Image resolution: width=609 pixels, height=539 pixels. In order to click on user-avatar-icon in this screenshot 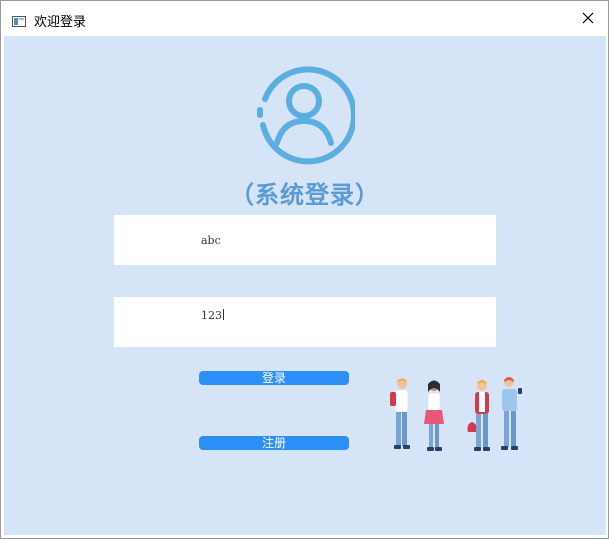, I will do `click(305, 114)`.